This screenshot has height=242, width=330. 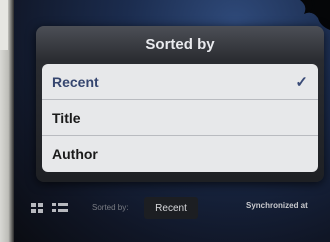 What do you see at coordinates (66, 117) in the screenshot?
I see `sort-option-label: Title` at bounding box center [66, 117].